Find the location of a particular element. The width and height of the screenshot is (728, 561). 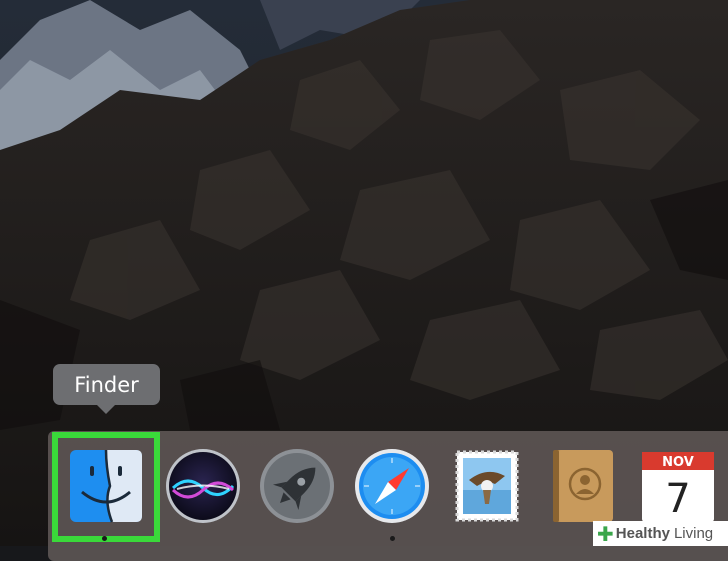

tooltip-label: Finder is located at coordinates (106, 384).